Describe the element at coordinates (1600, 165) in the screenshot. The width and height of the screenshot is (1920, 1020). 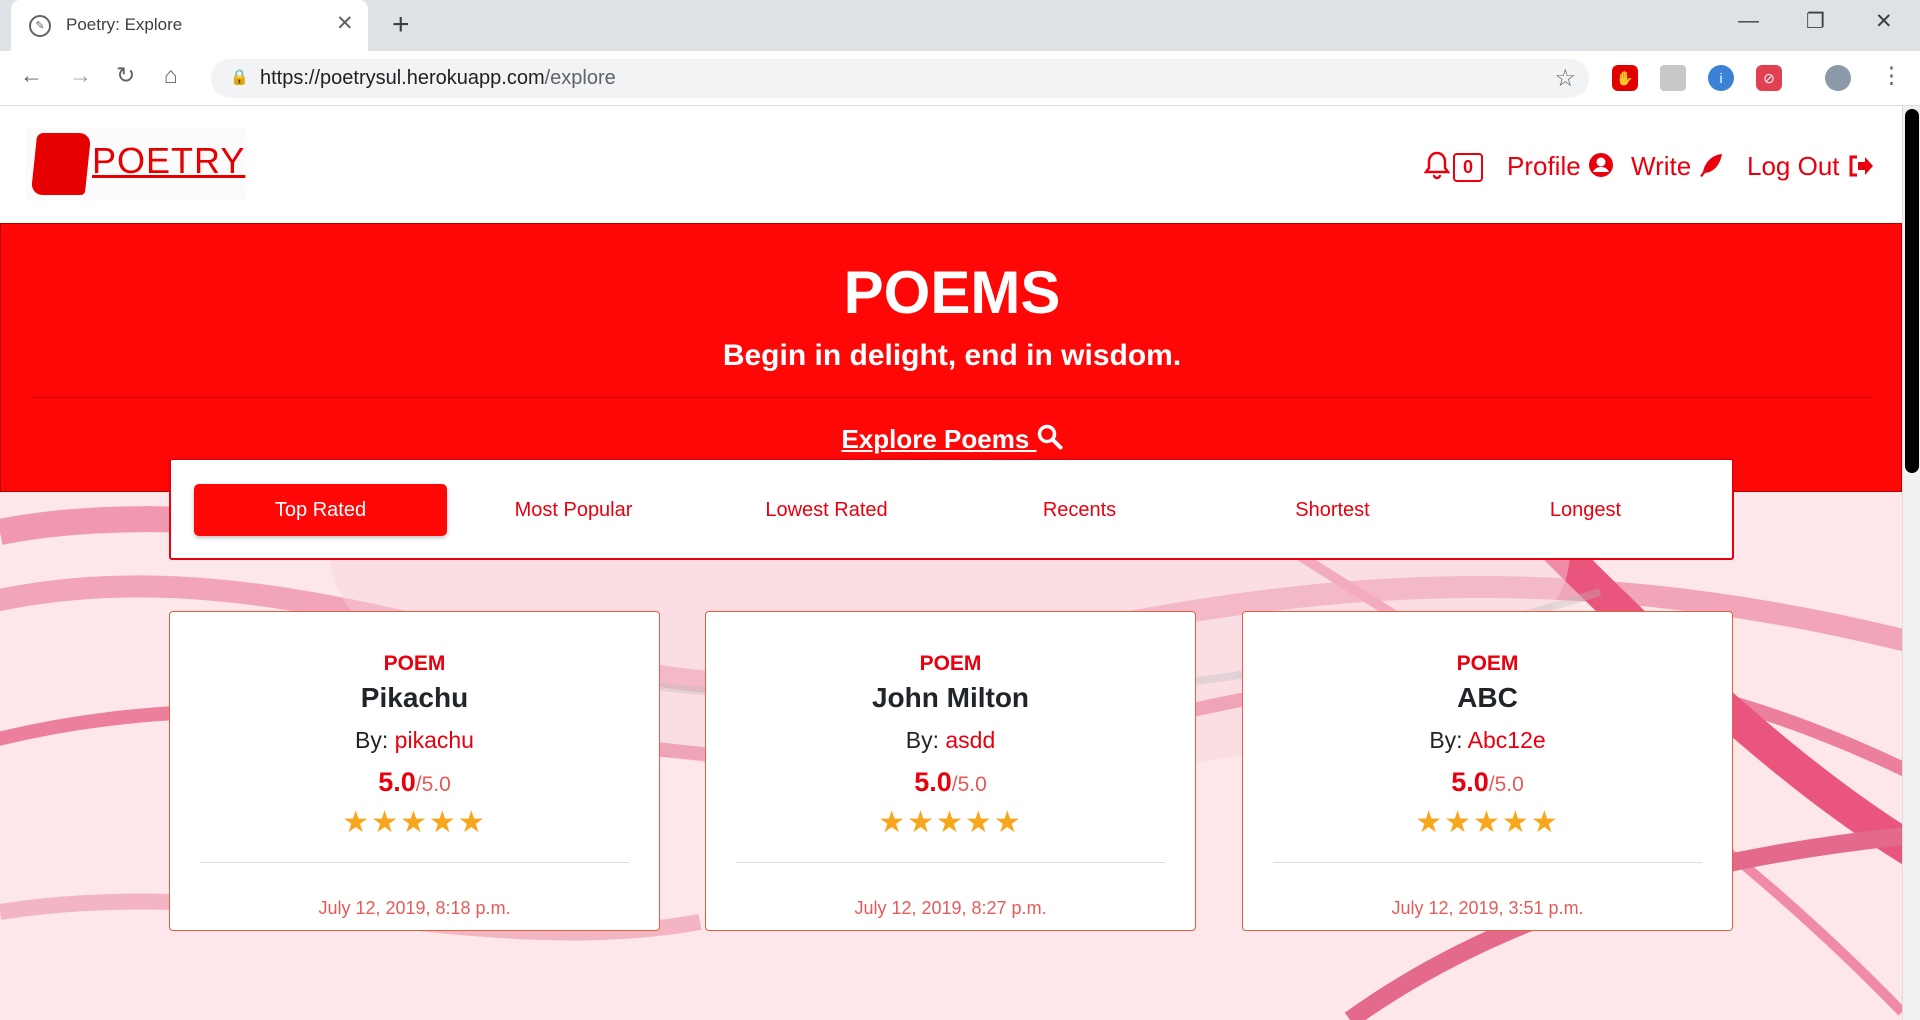
I see `user-circle-icon` at that location.